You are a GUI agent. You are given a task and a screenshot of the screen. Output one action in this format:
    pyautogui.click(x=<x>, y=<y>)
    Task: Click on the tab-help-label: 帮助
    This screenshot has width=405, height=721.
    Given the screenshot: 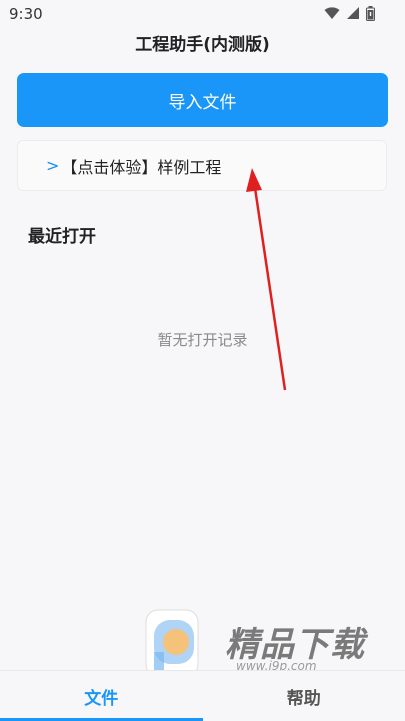 What is the action you would take?
    pyautogui.click(x=304, y=696)
    